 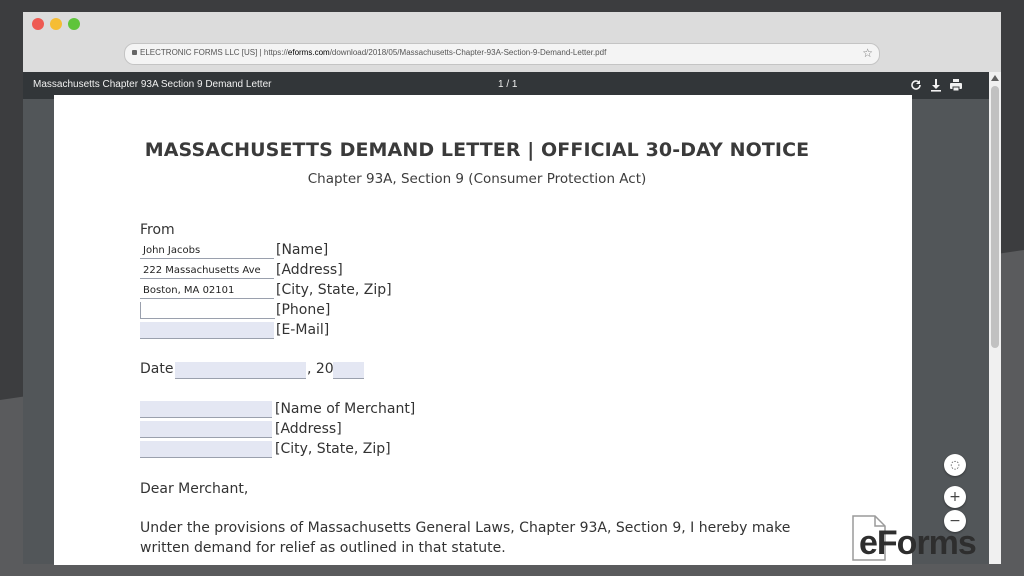 What do you see at coordinates (302, 250) in the screenshot?
I see `sender-name-label: [Name]` at bounding box center [302, 250].